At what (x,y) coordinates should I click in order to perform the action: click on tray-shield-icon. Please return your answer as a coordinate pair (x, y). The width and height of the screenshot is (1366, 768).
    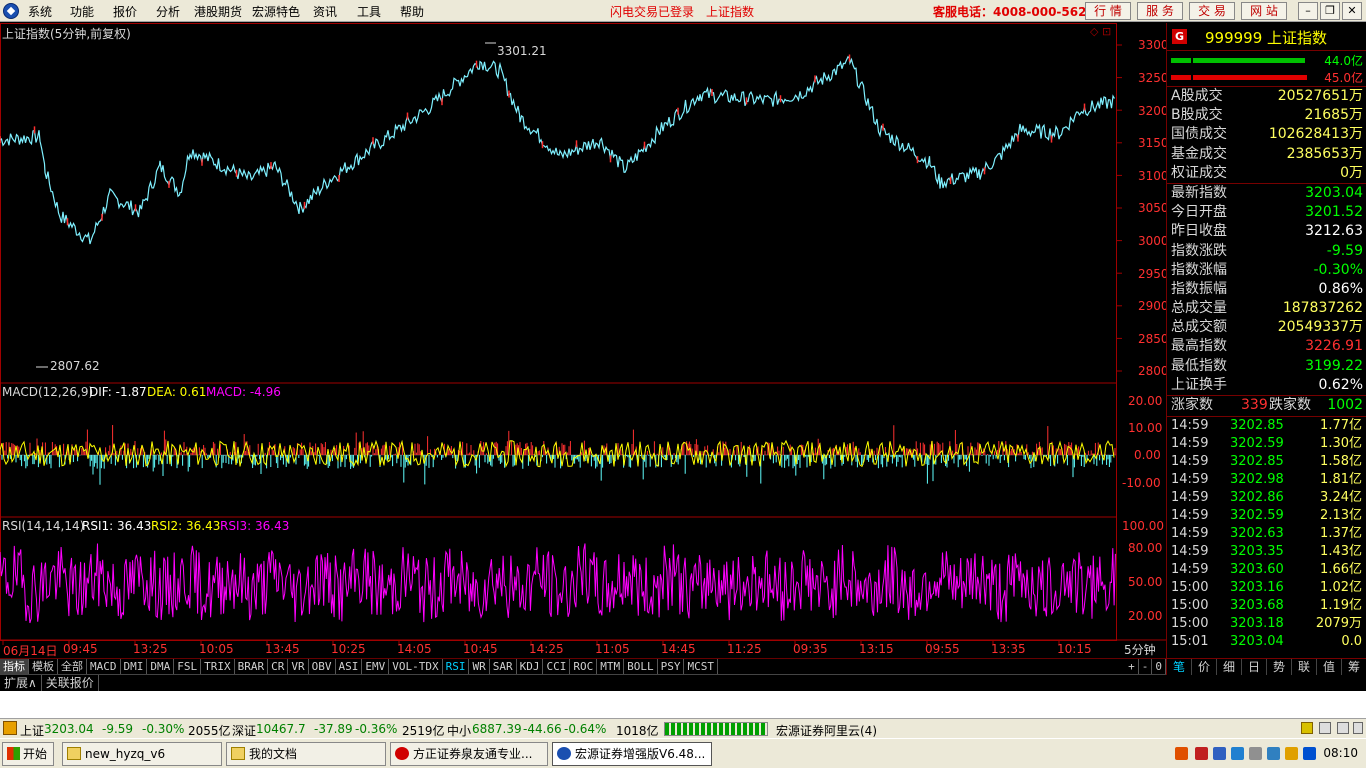
    Looking at the image, I should click on (1237, 753).